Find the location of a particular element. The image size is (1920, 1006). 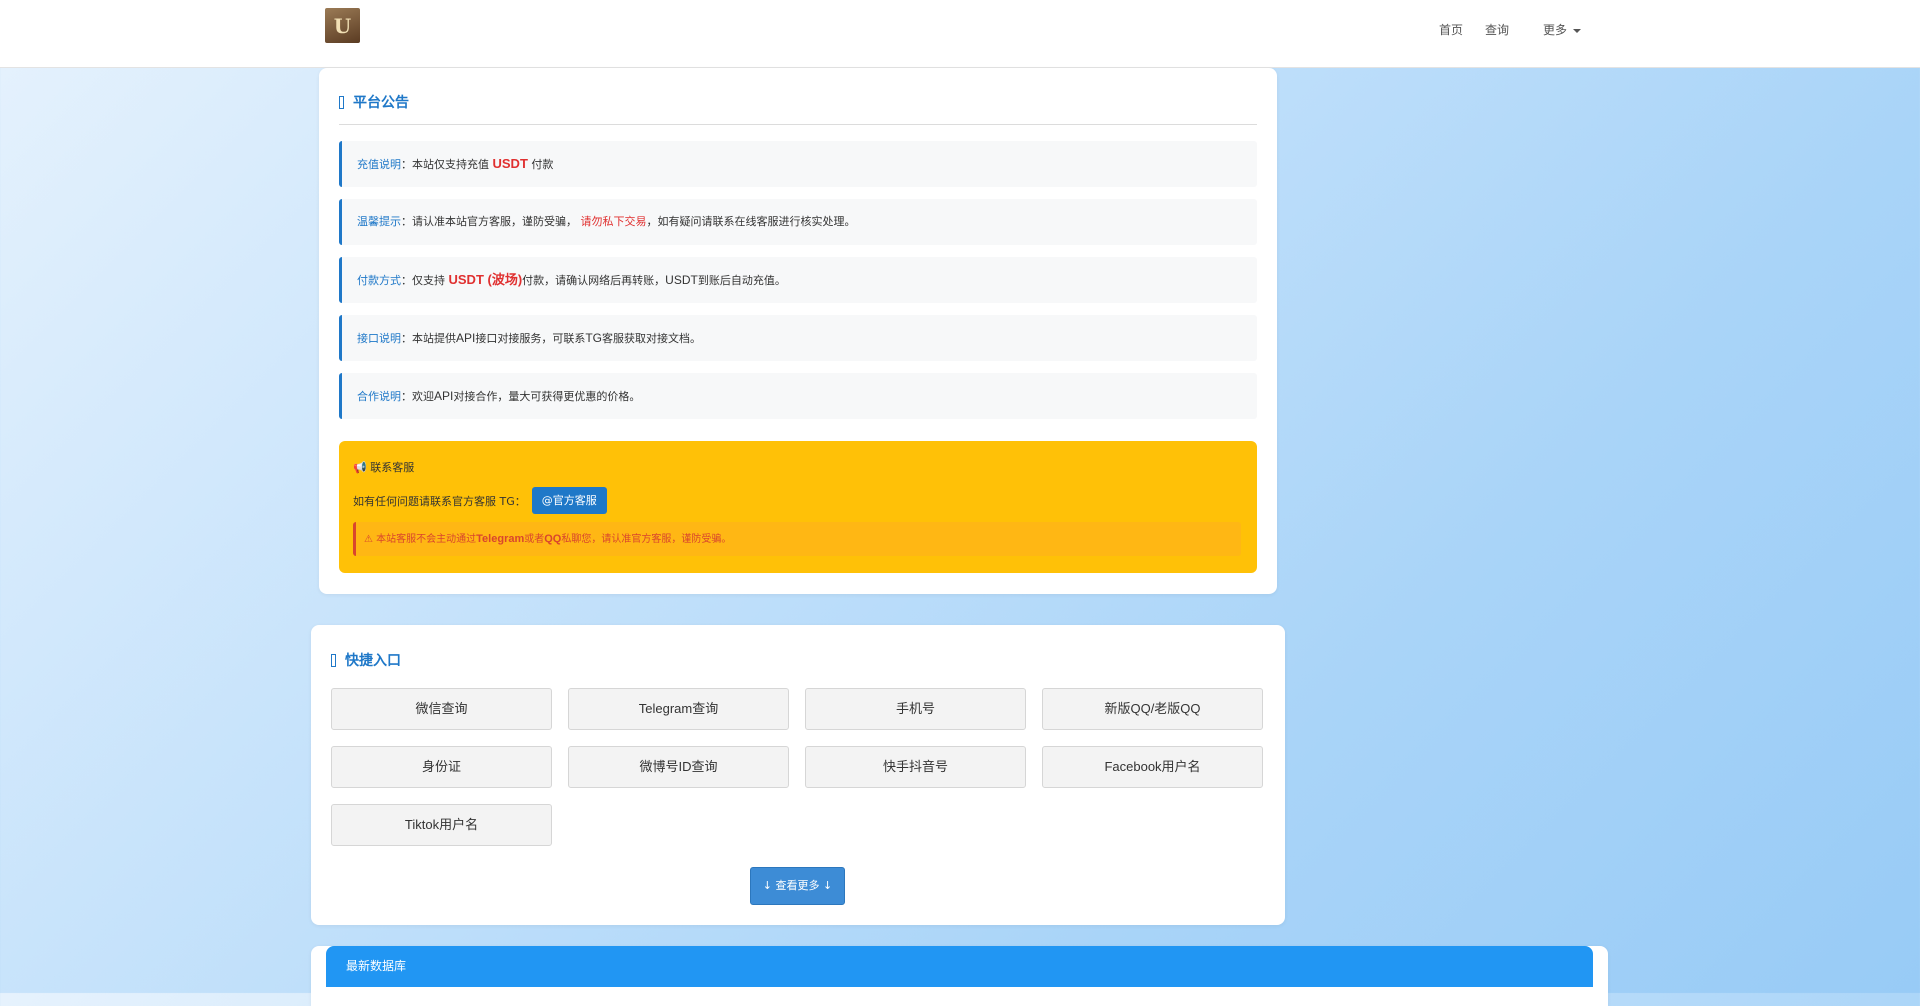

notice-highlight: USDT (波场) is located at coordinates (485, 279).